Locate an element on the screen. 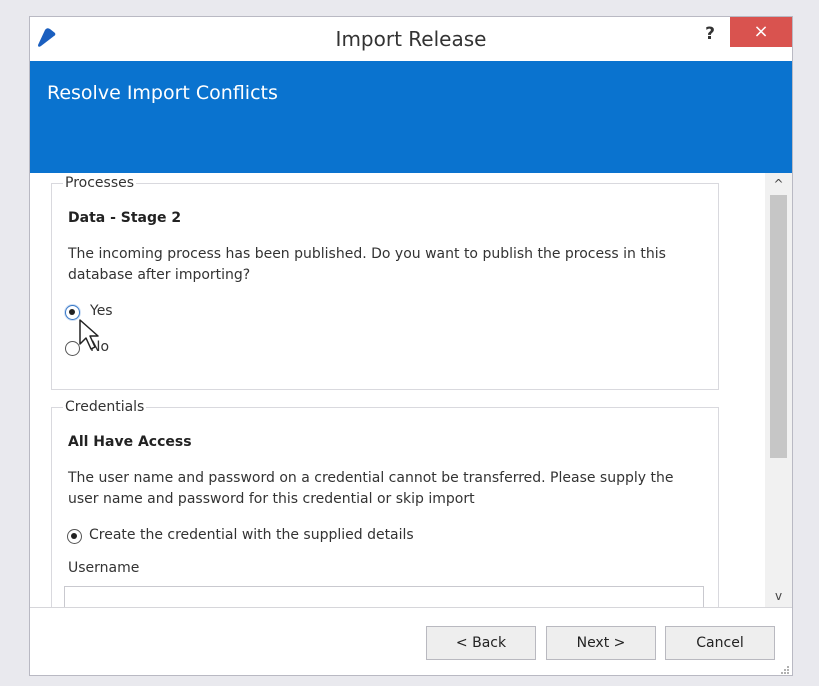 The width and height of the screenshot is (819, 686). username-input is located at coordinates (384, 596).